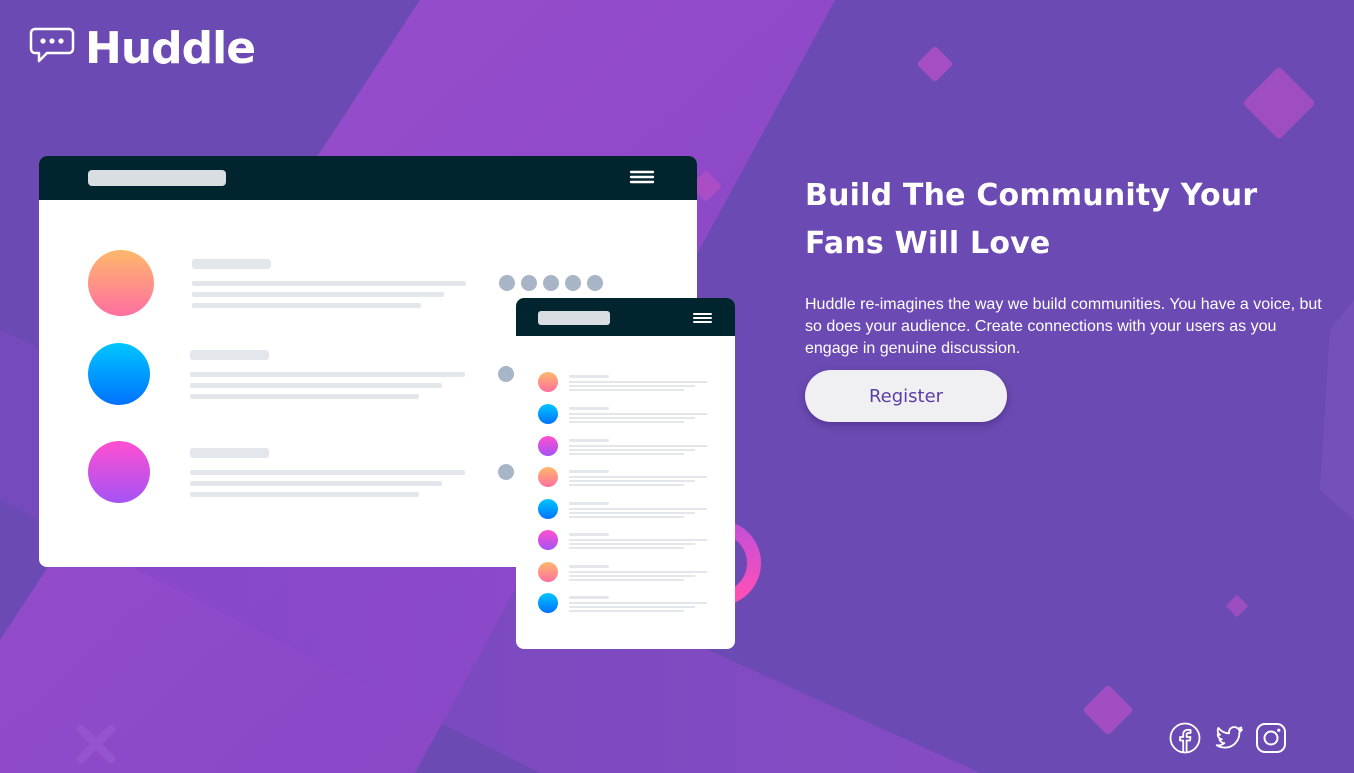 The height and width of the screenshot is (773, 1354). What do you see at coordinates (1065, 220) in the screenshot?
I see `hero-title: Build The Community Your Fans Will Love` at bounding box center [1065, 220].